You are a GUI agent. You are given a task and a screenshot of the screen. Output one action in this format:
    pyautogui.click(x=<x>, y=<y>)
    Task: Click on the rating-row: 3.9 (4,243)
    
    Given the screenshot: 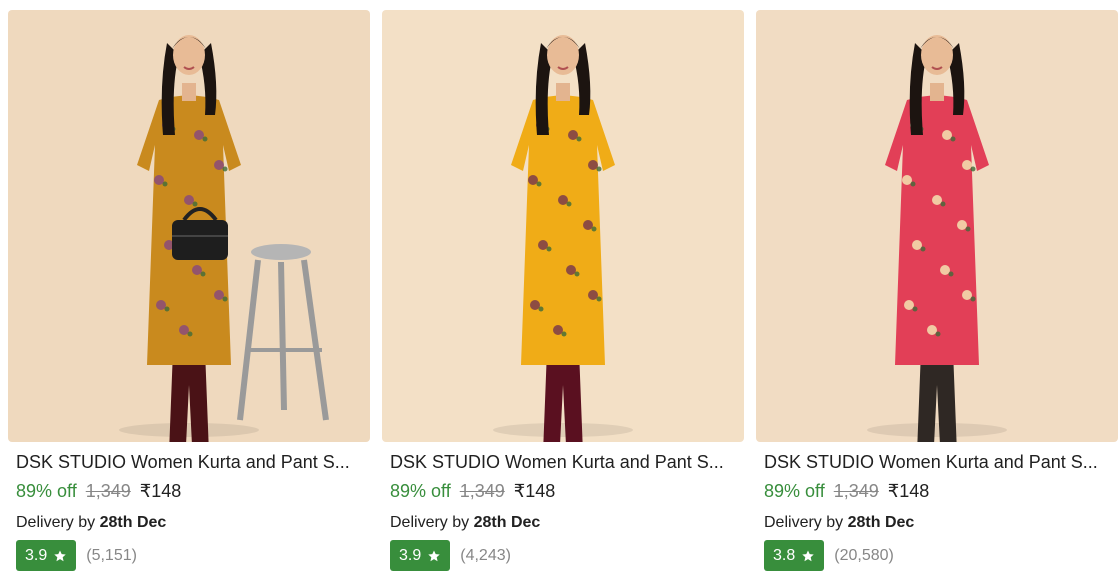 What is the action you would take?
    pyautogui.click(x=450, y=555)
    